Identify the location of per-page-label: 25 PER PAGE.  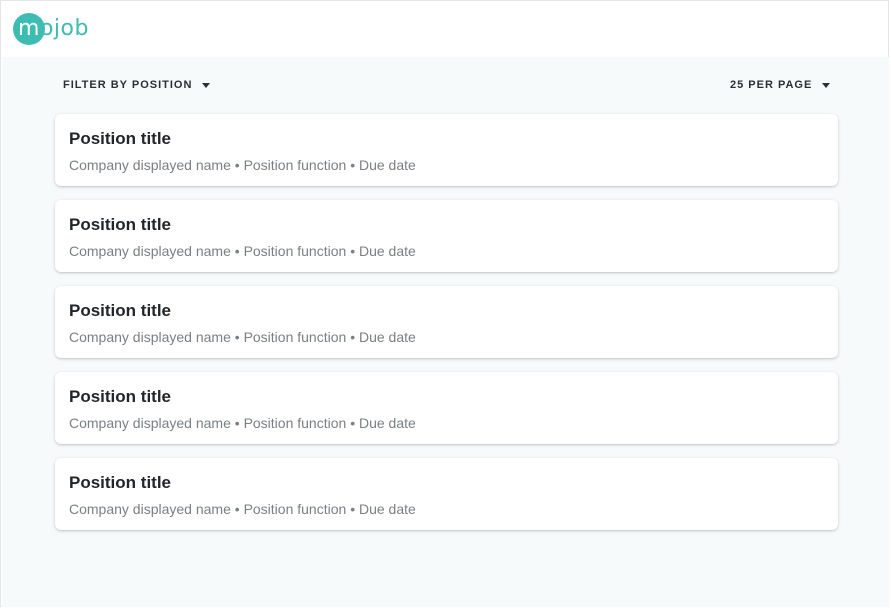
(771, 85).